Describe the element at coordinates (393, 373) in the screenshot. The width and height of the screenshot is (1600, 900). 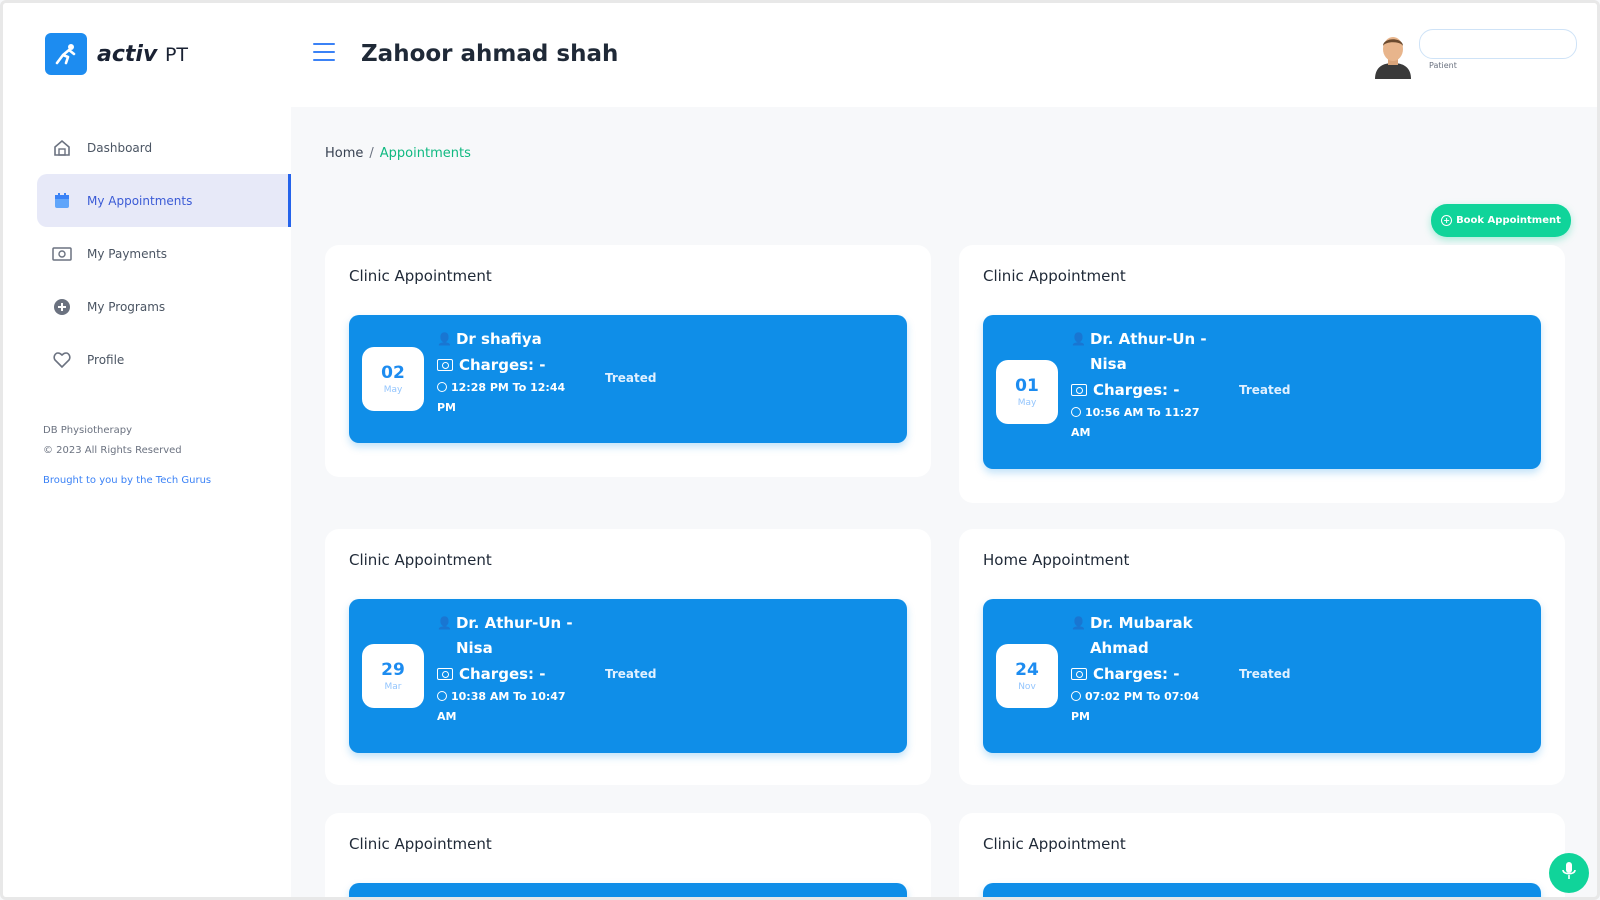
I see `date-day: 02` at that location.